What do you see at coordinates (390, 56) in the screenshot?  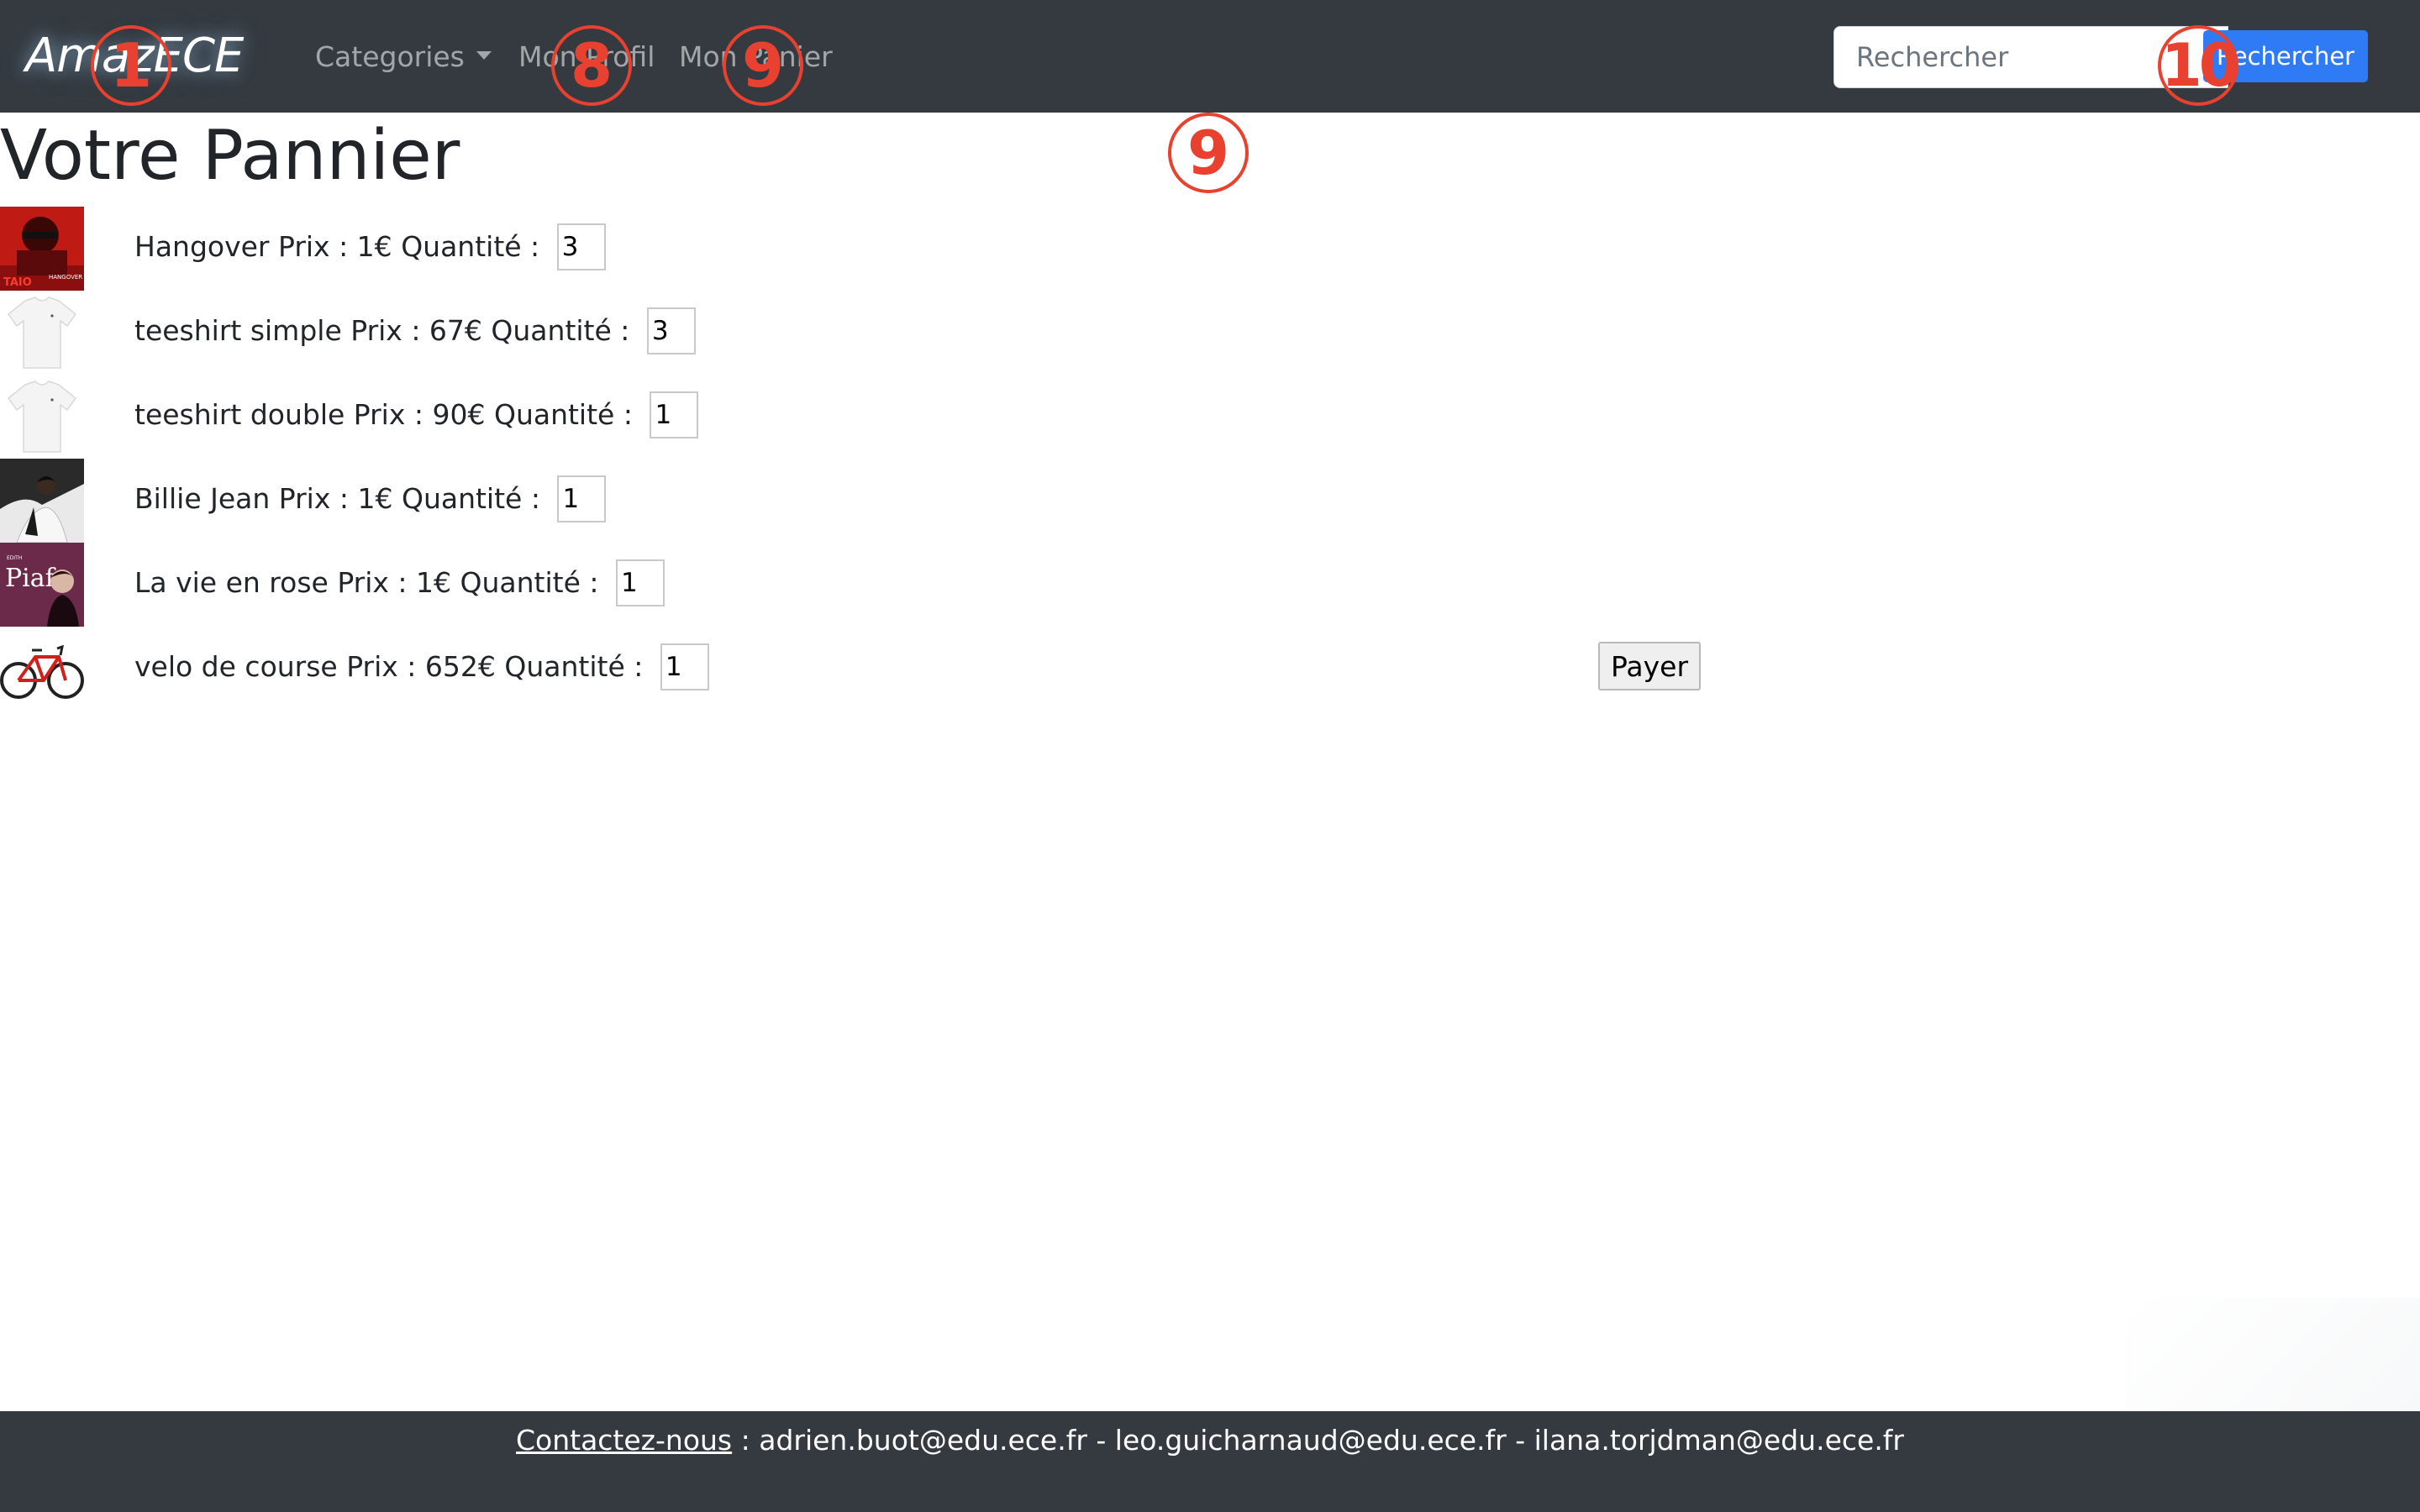 I see `nav-categories-label: Categories` at bounding box center [390, 56].